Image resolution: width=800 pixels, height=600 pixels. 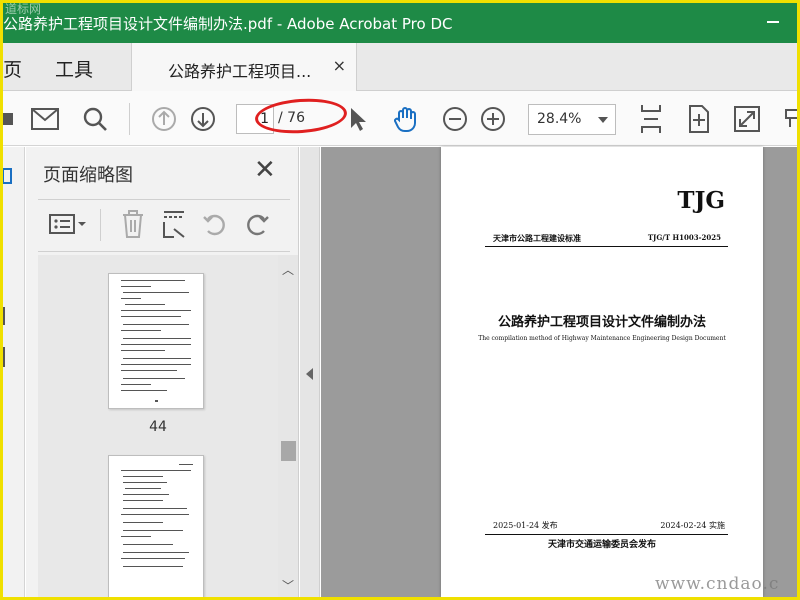 What do you see at coordinates (133, 224) in the screenshot?
I see `delete-page-icon` at bounding box center [133, 224].